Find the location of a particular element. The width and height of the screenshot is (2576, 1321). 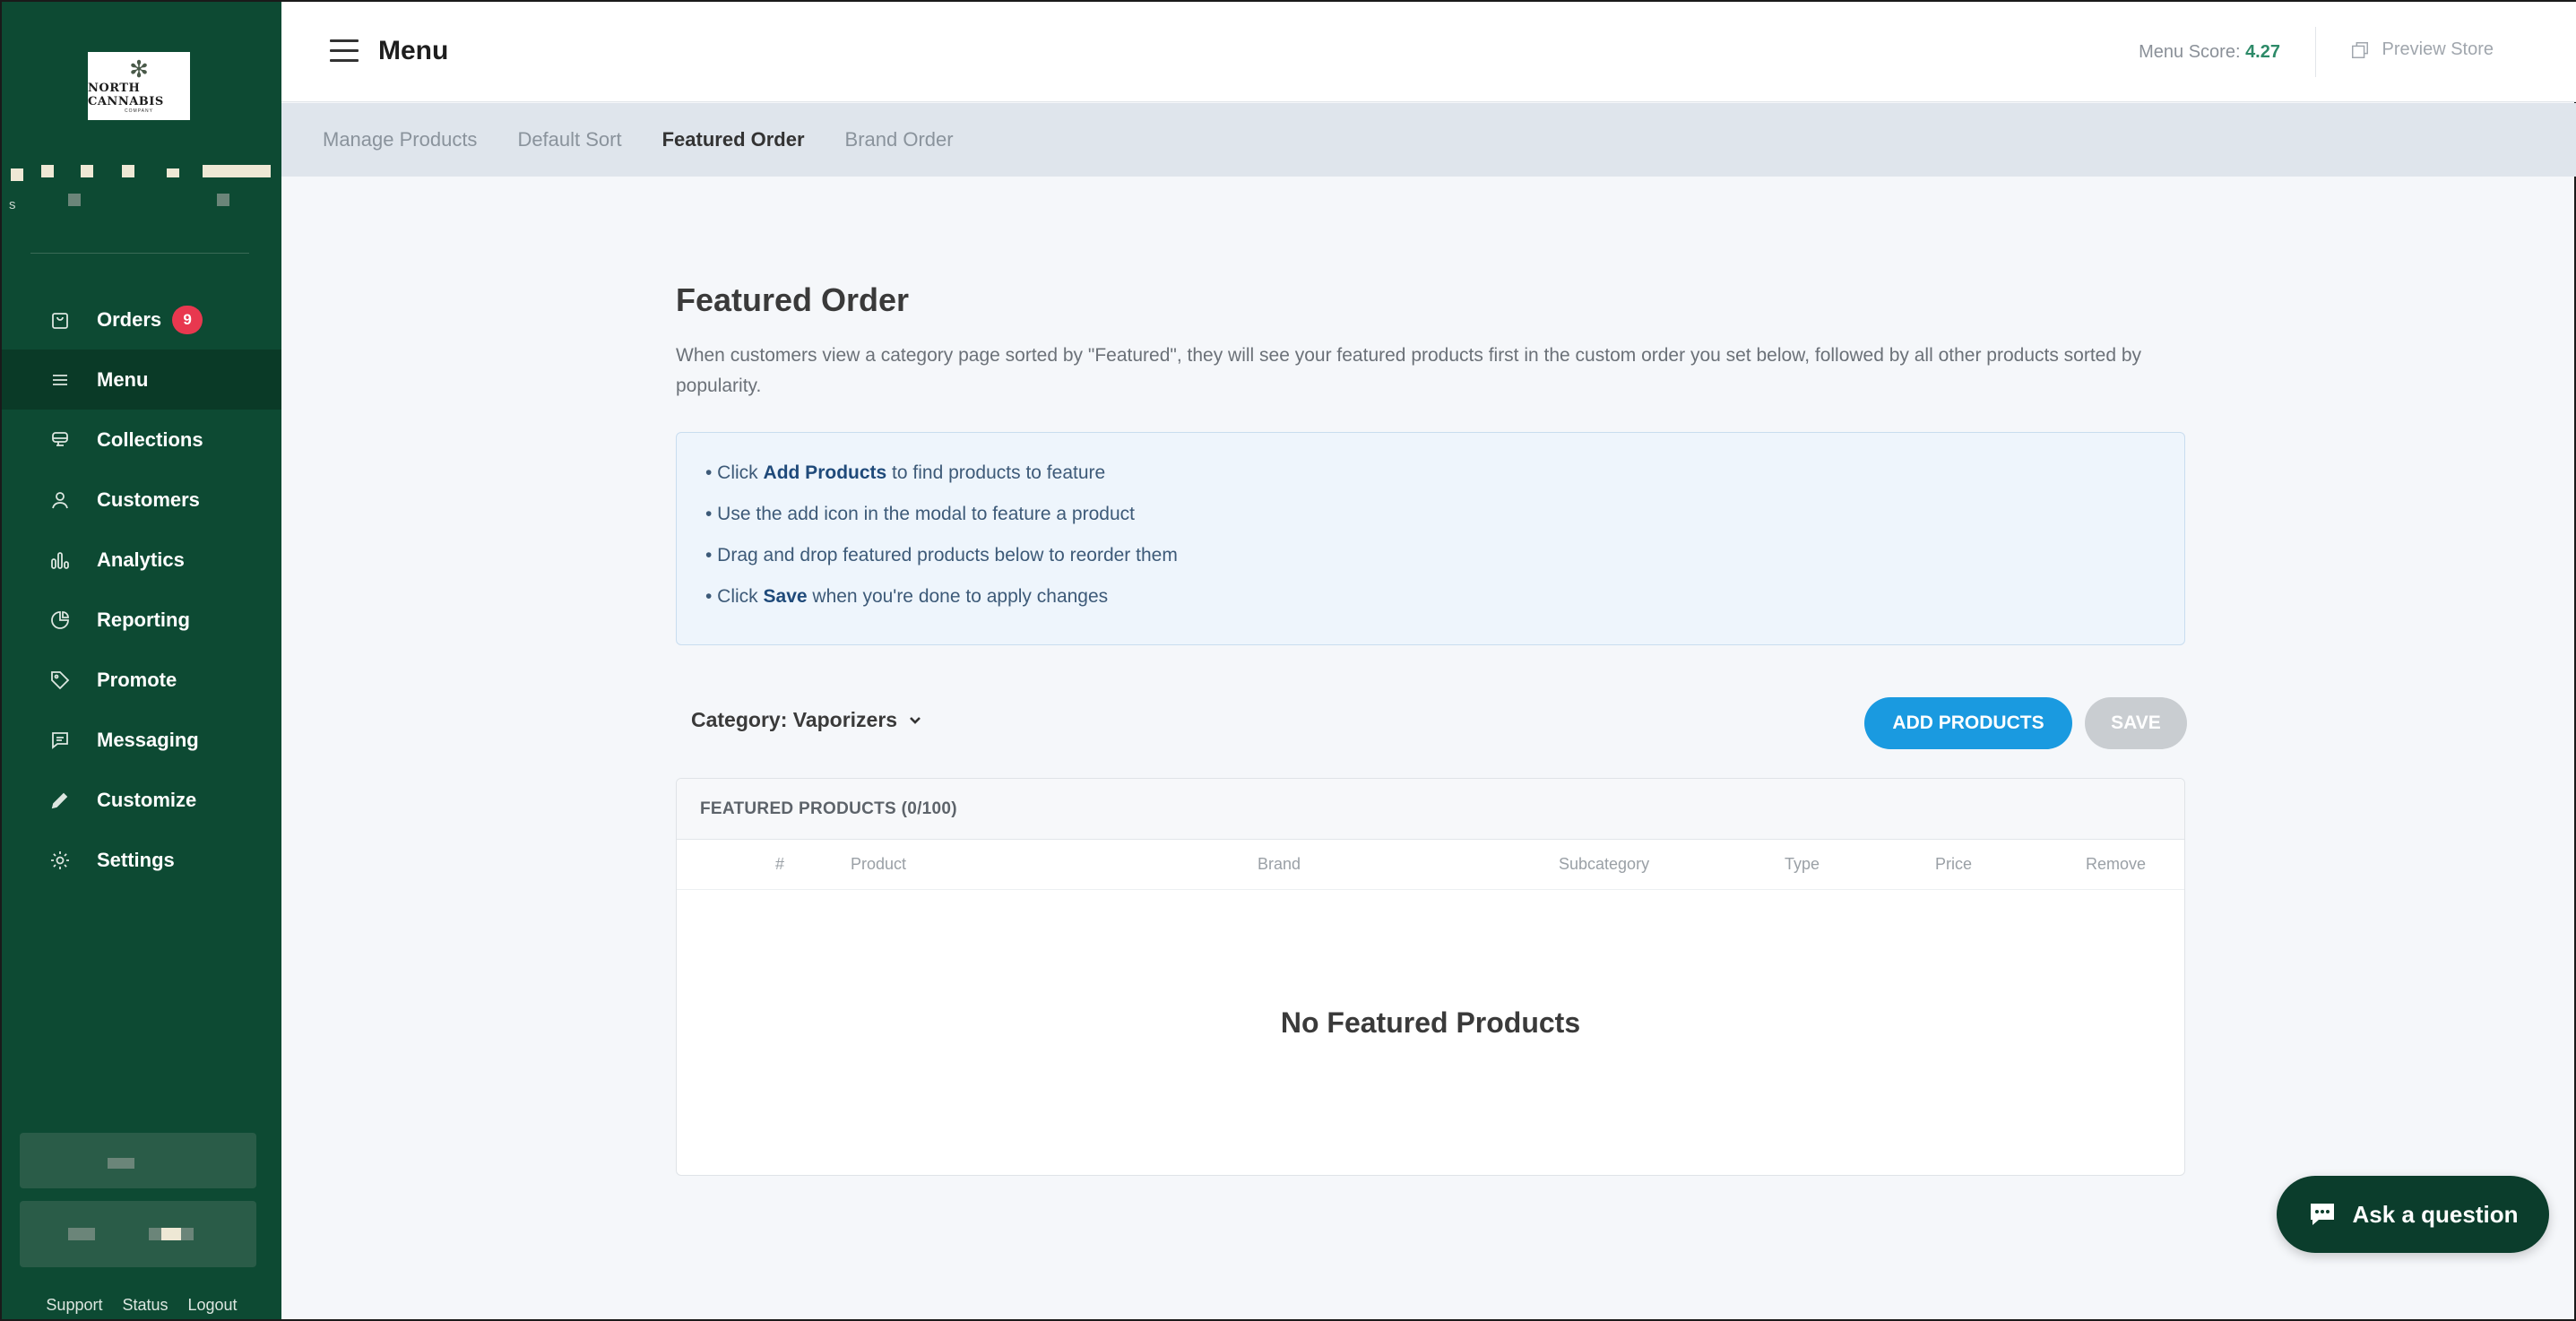

list-icon is located at coordinates (60, 380).